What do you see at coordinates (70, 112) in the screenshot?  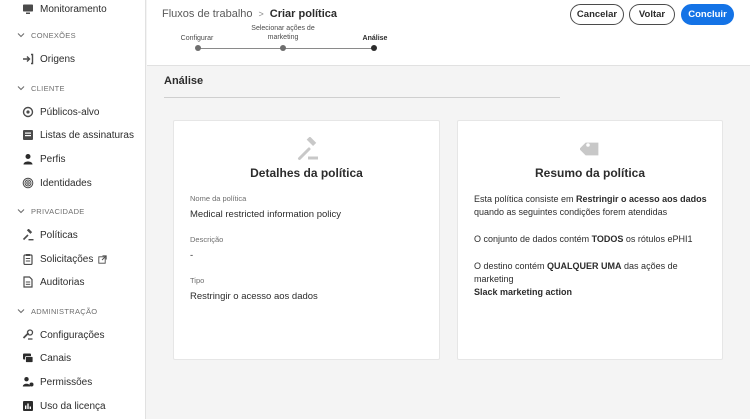 I see `sidebar-item-label: Públicos-alvo` at bounding box center [70, 112].